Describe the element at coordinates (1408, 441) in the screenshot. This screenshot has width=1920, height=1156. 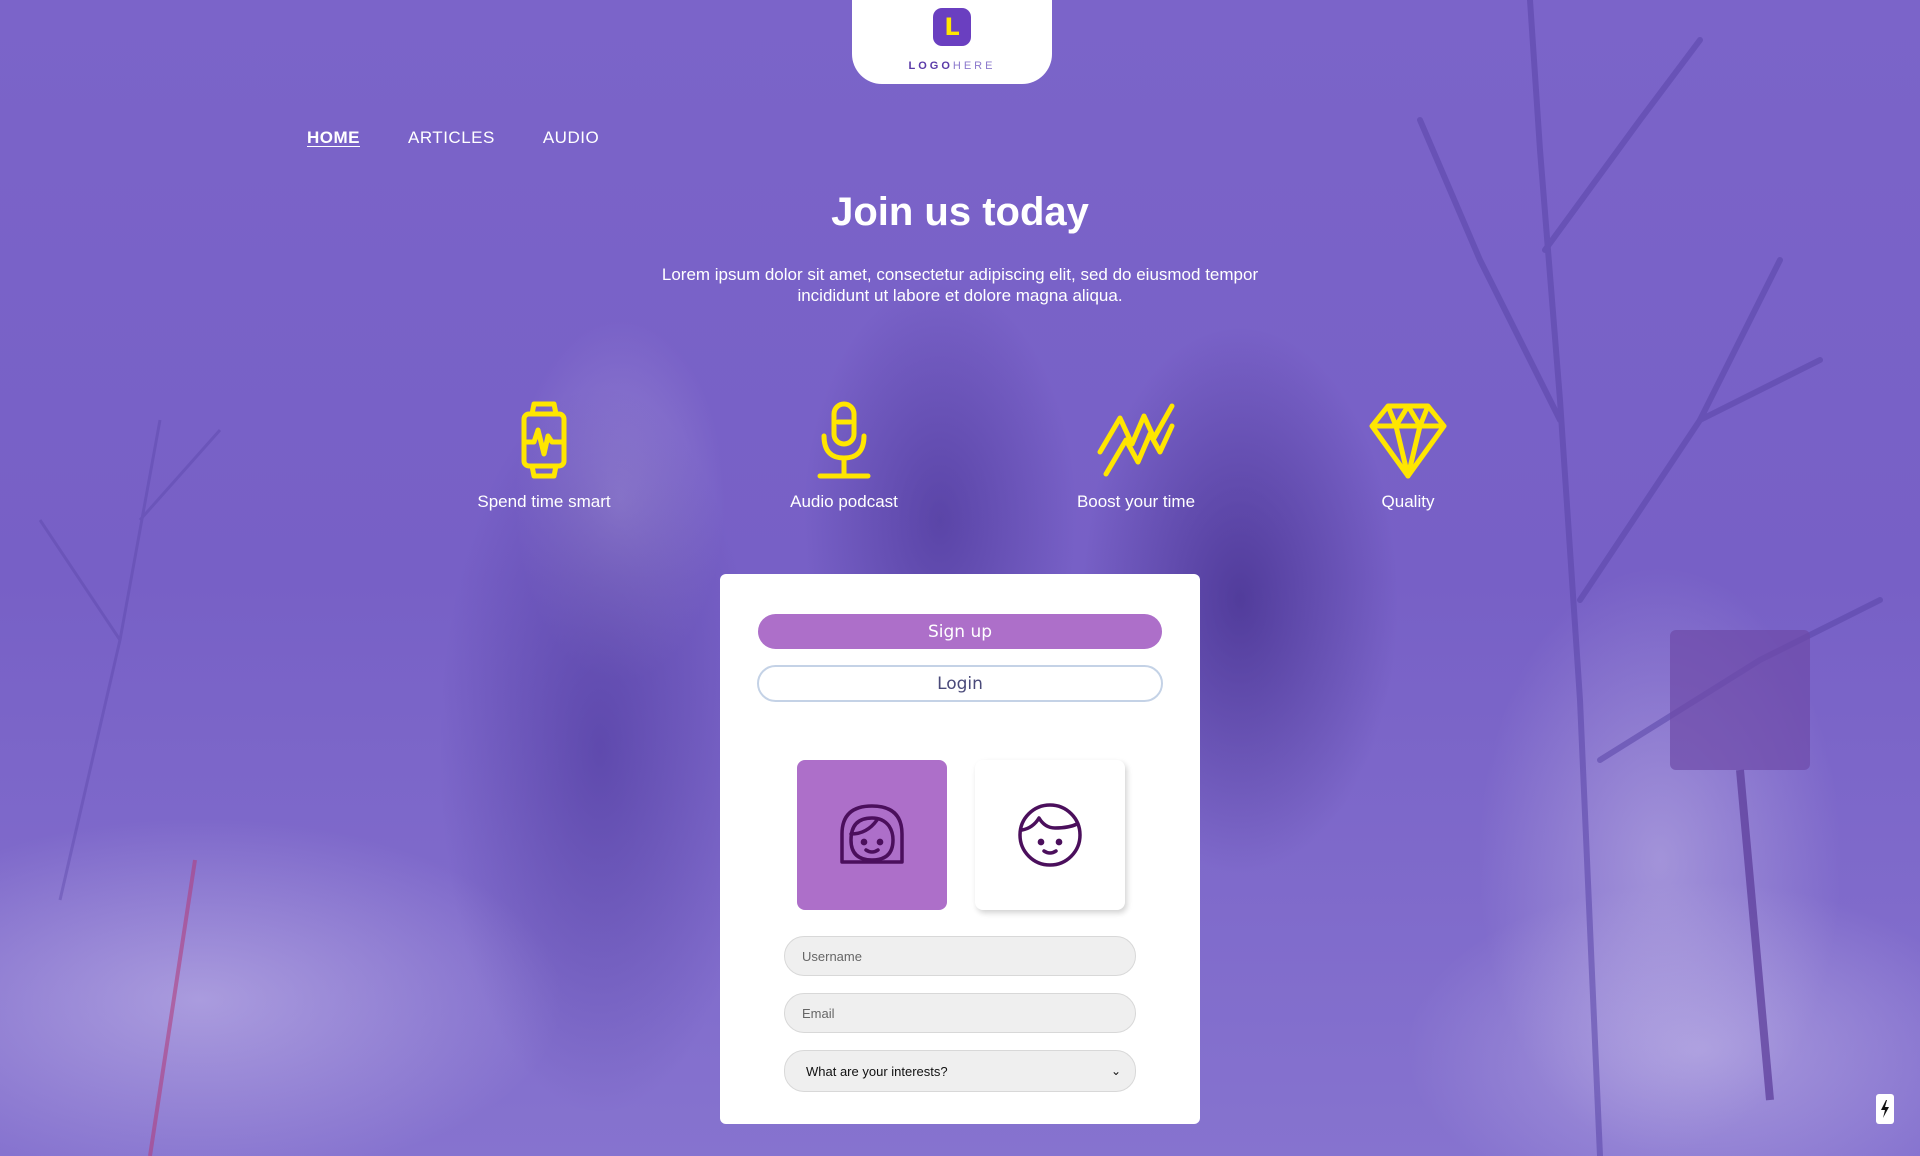
I see `diamond-icon` at that location.